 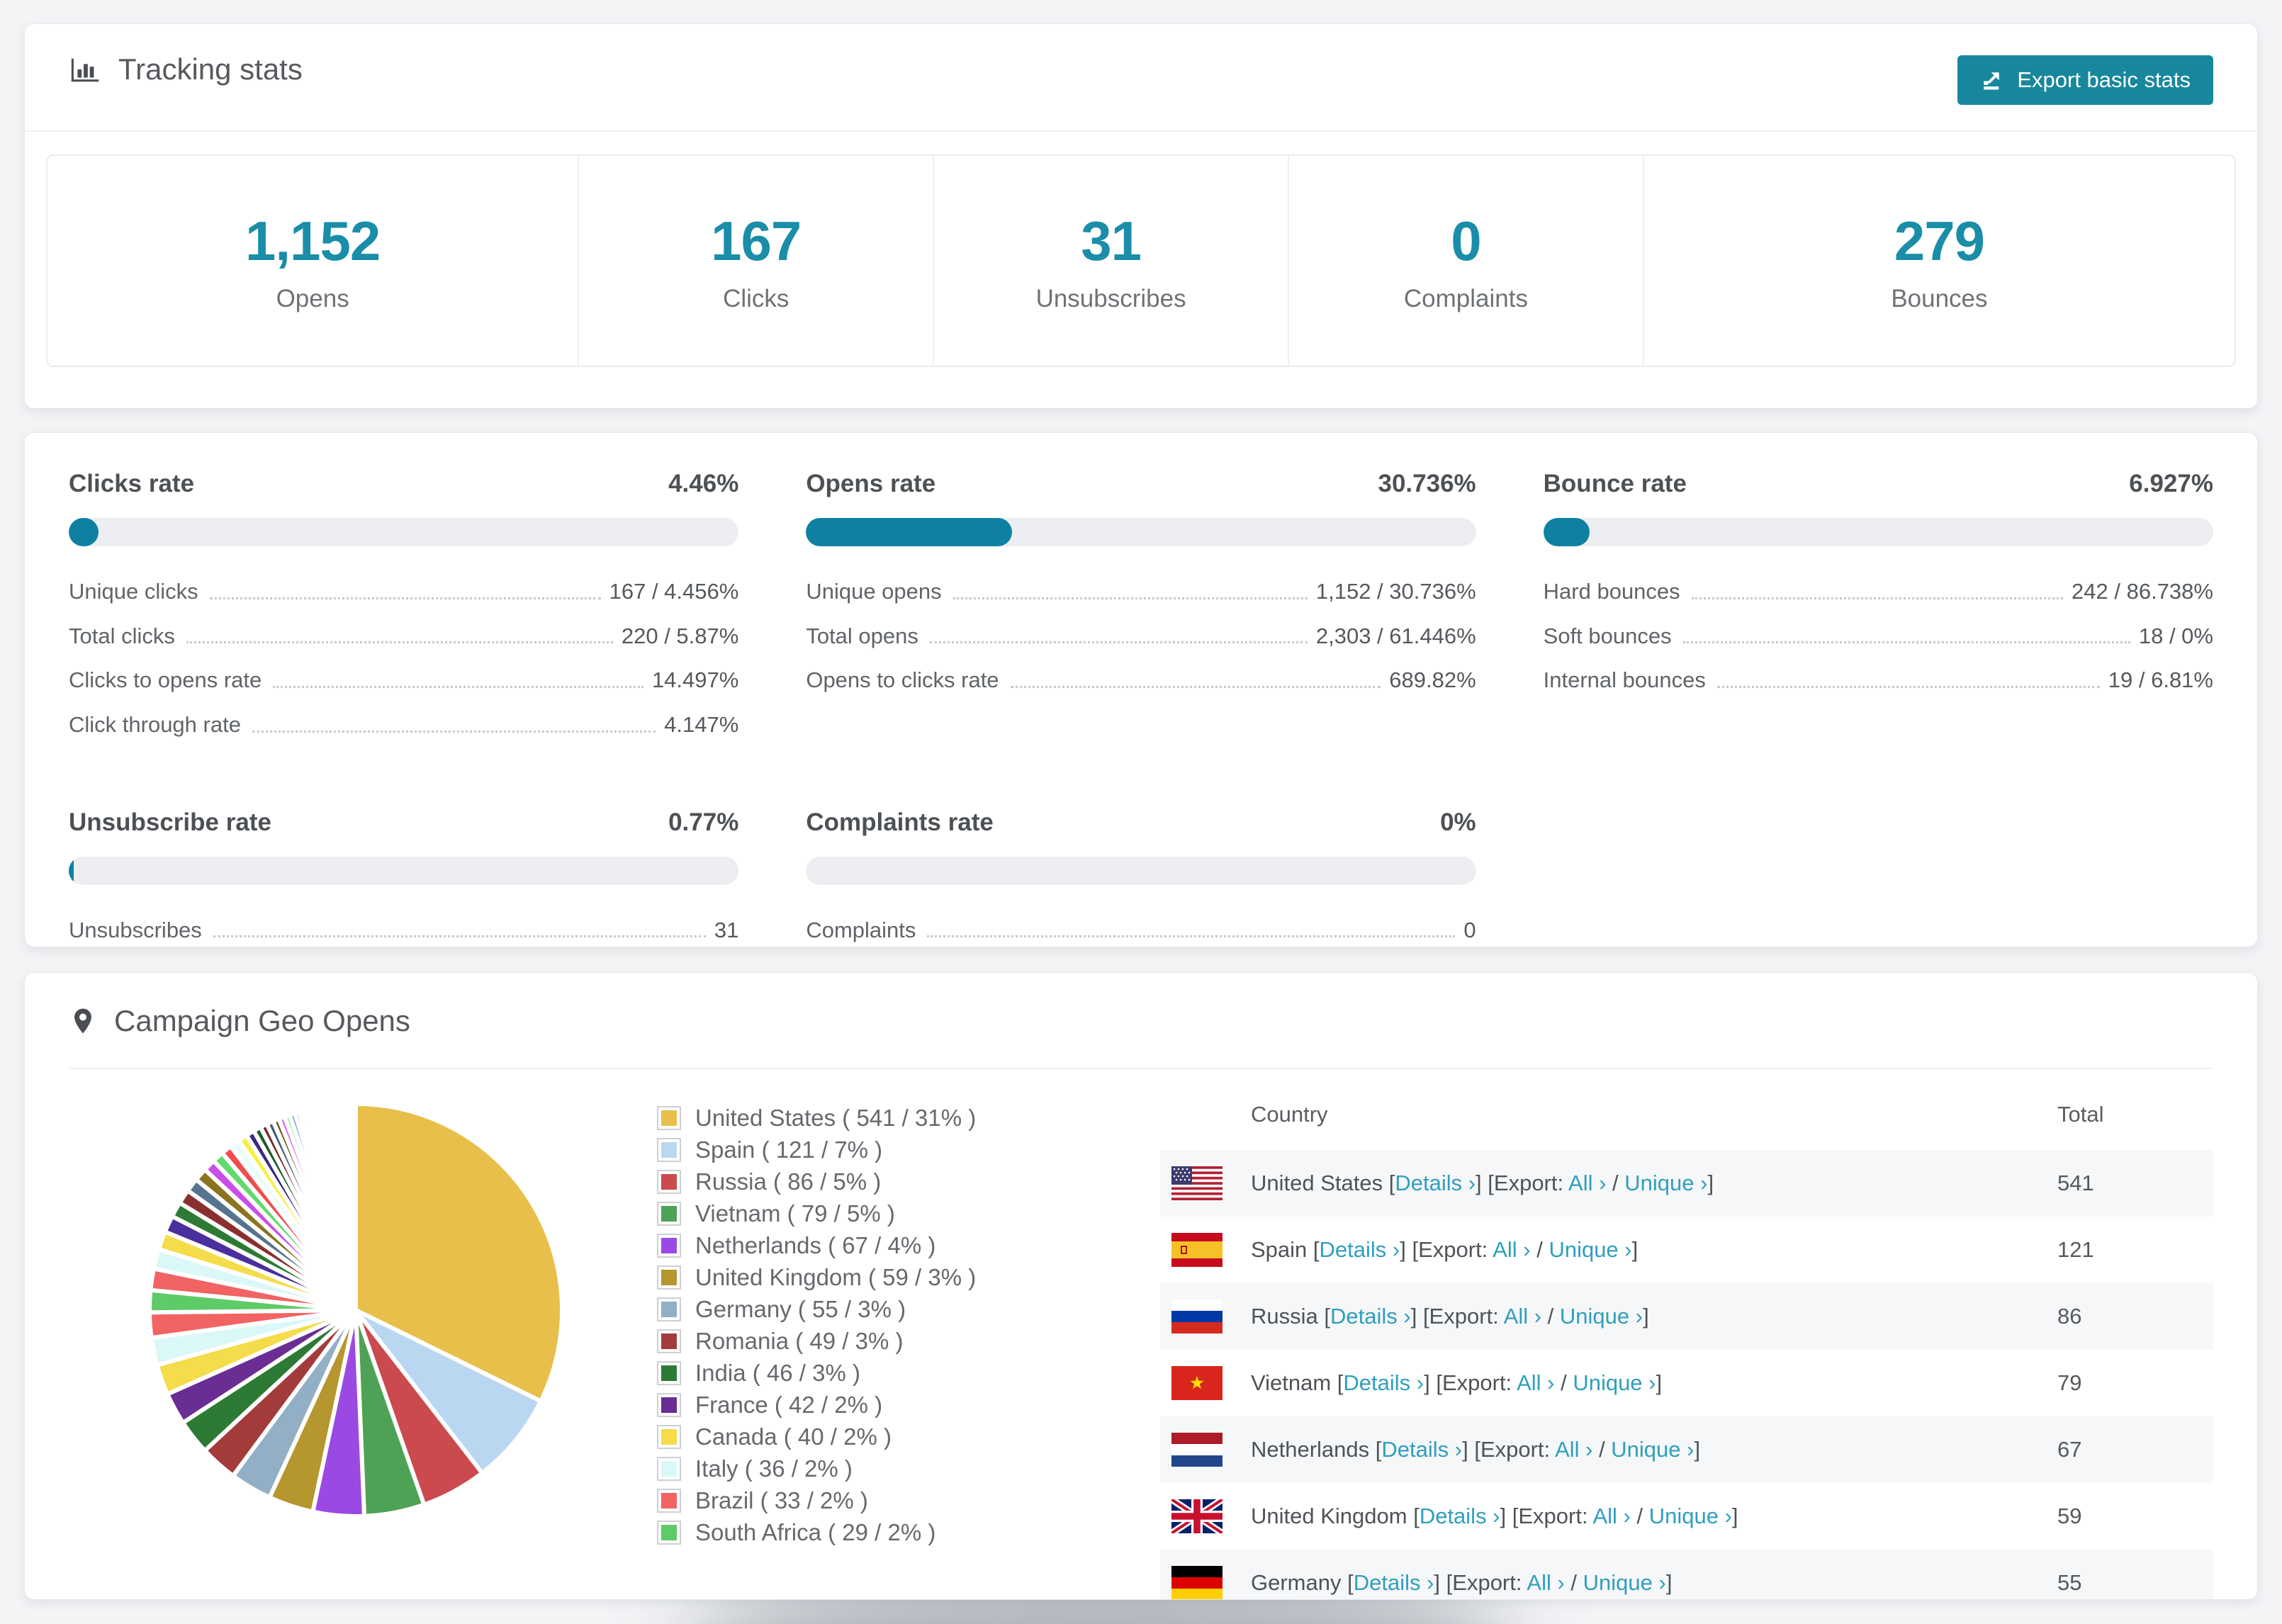 What do you see at coordinates (895, 1213) in the screenshot?
I see `legend-item: Vietnam ( 79 / 5% )` at bounding box center [895, 1213].